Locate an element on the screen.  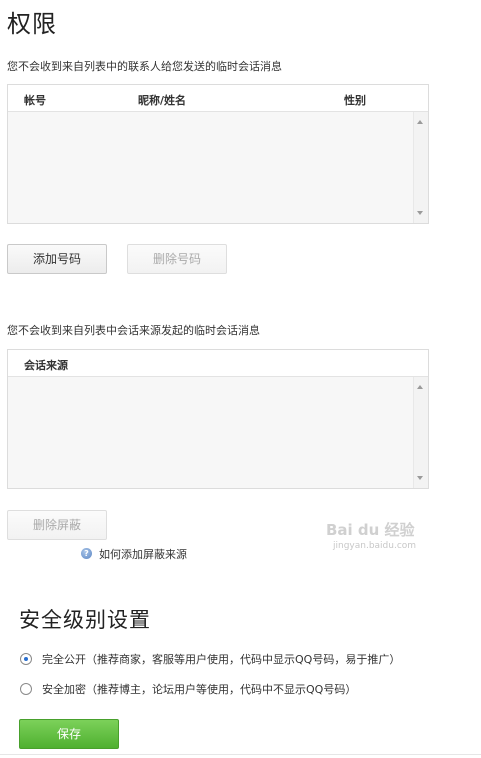
sources-scrollbar is located at coordinates (420, 432).